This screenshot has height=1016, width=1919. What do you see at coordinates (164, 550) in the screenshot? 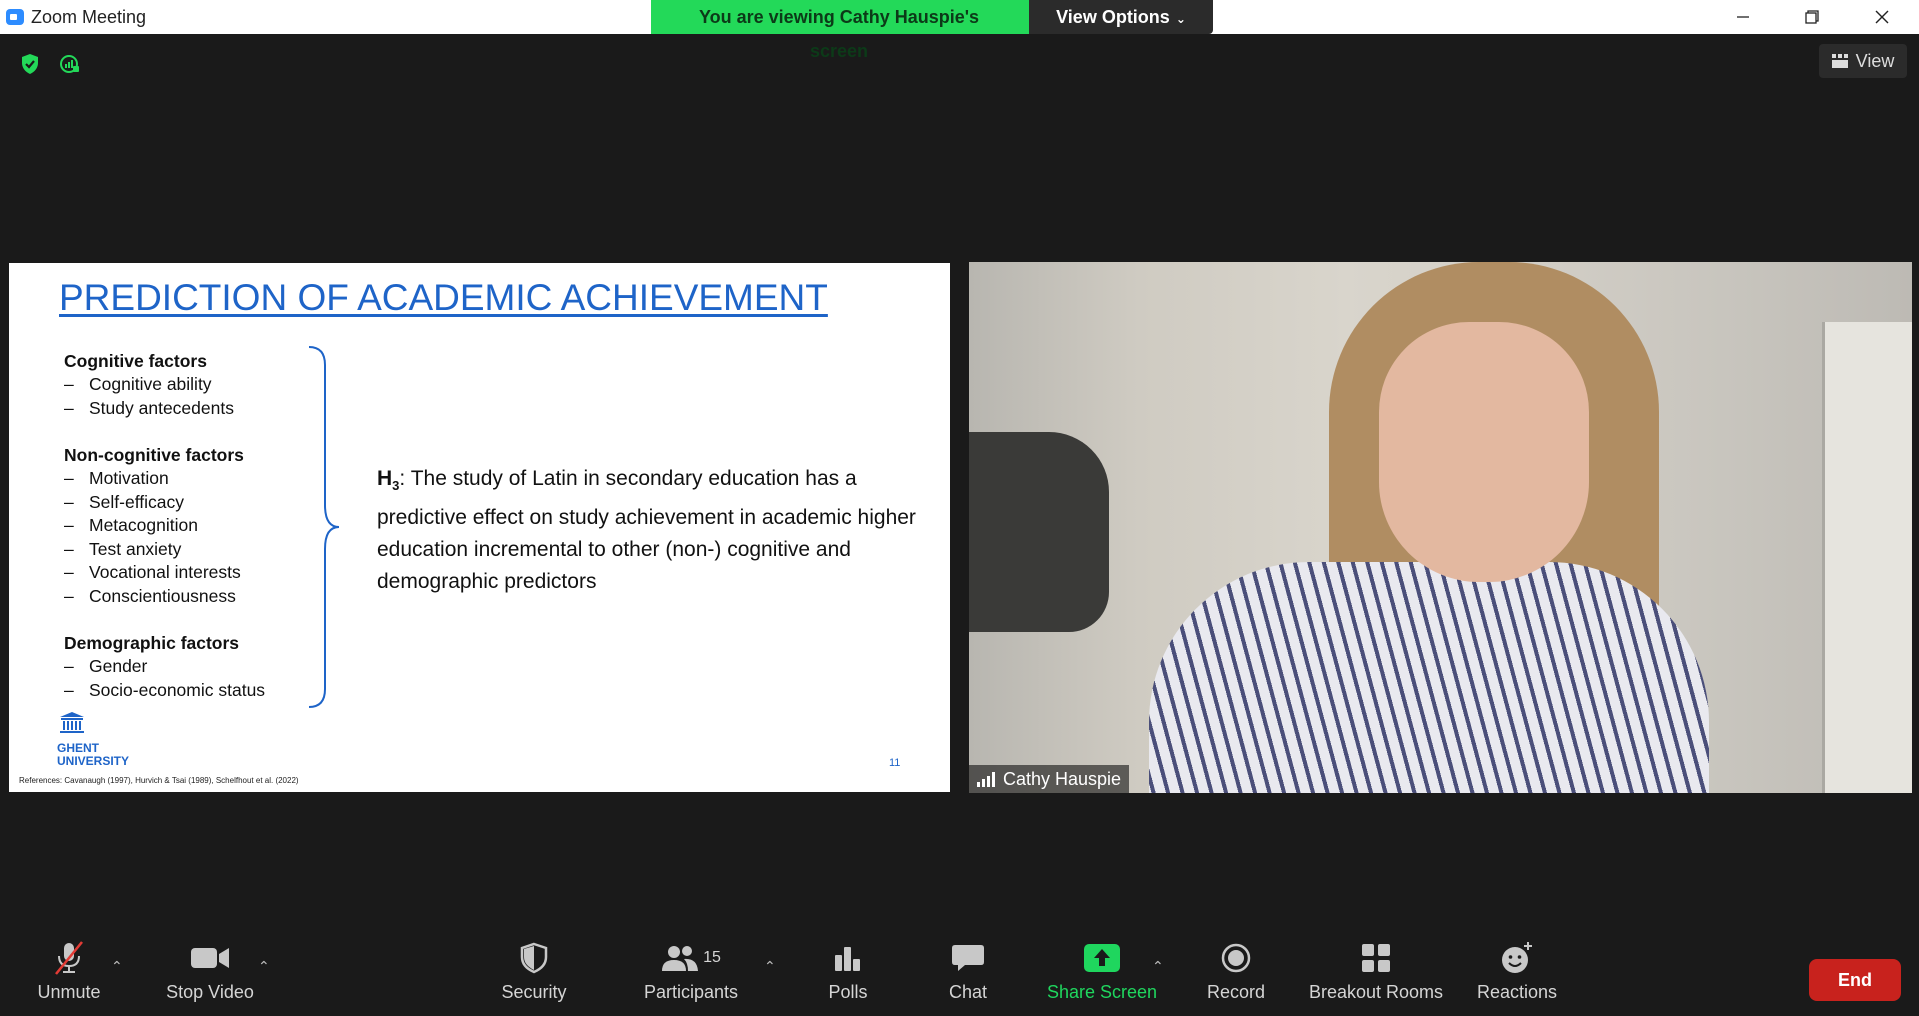
I see `list-item: Test anxiety` at bounding box center [164, 550].